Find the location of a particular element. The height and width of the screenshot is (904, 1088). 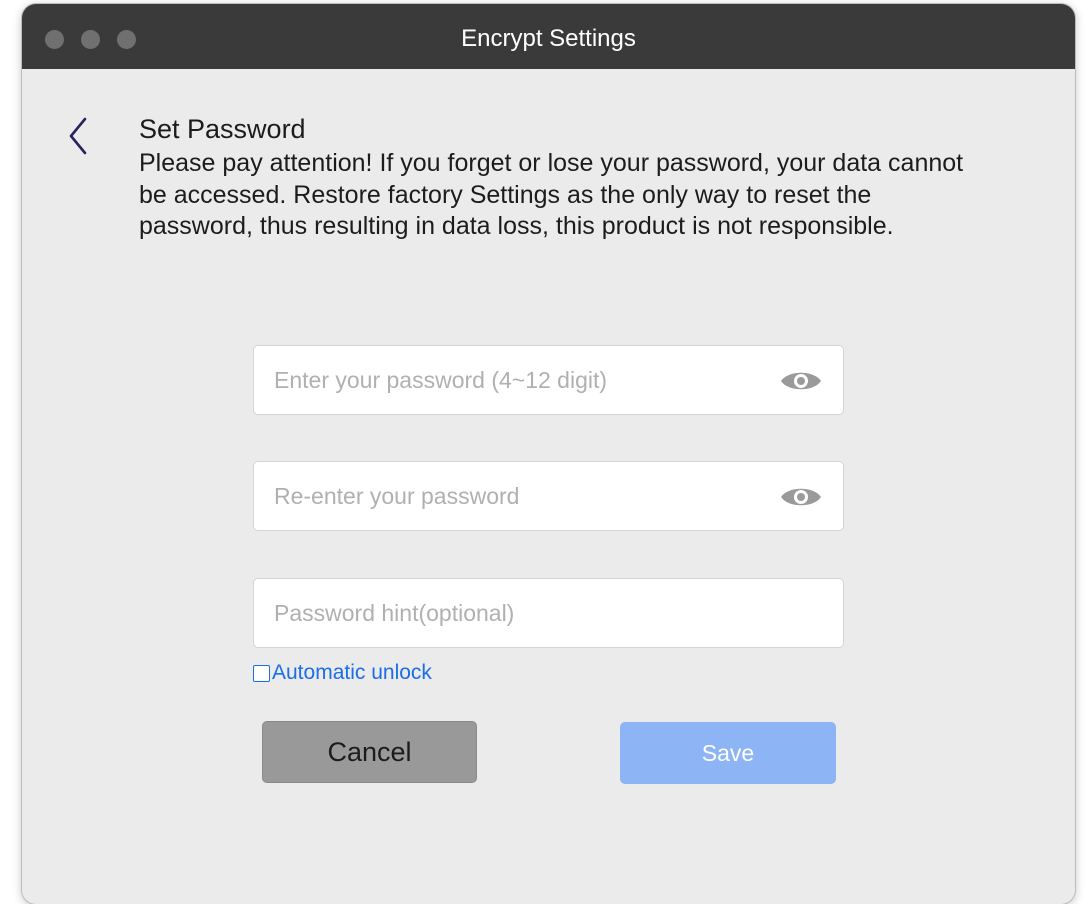

window-title: Encrypt Settings is located at coordinates (548, 38).